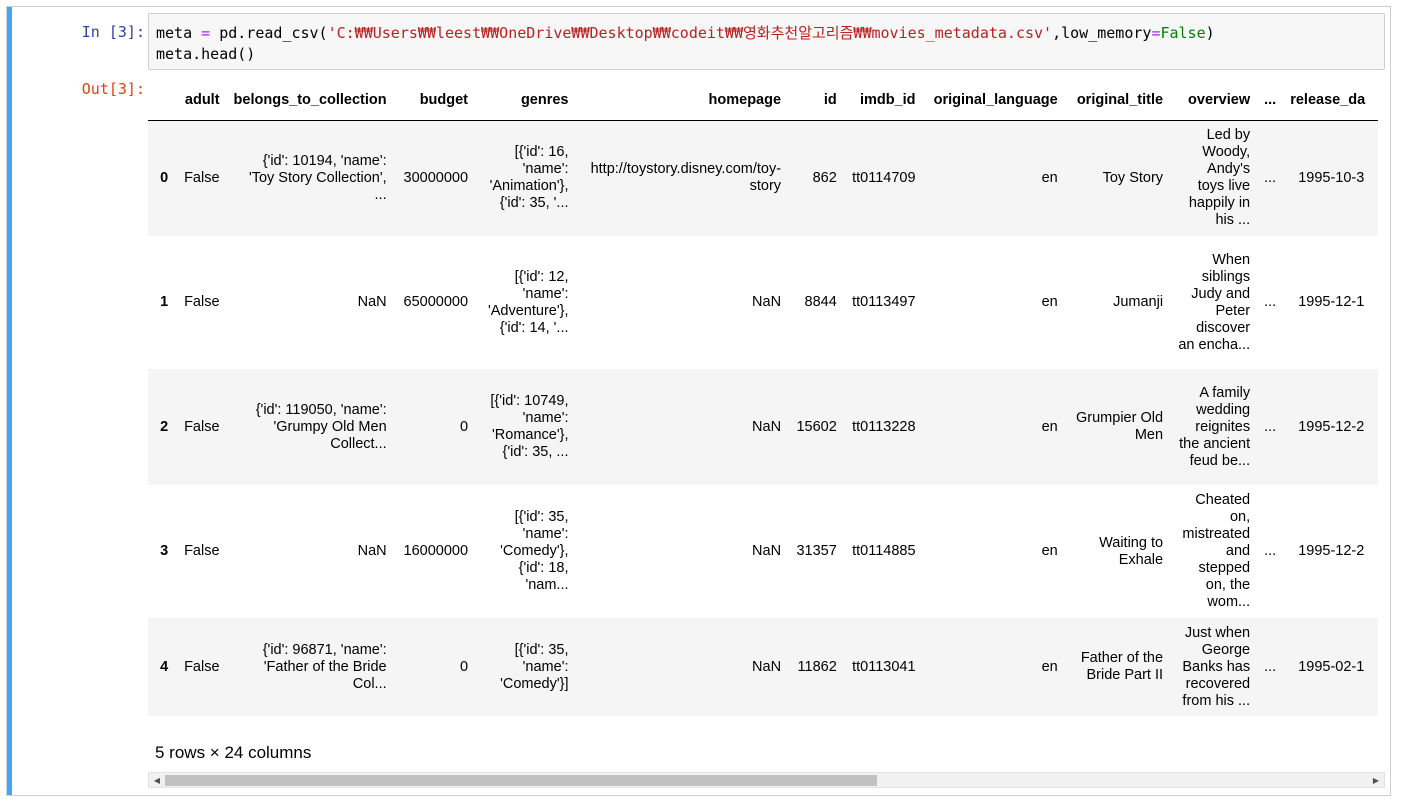 This screenshot has width=1403, height=799. Describe the element at coordinates (1331, 177) in the screenshot. I see `cell-release-date: 1995-10-3` at that location.